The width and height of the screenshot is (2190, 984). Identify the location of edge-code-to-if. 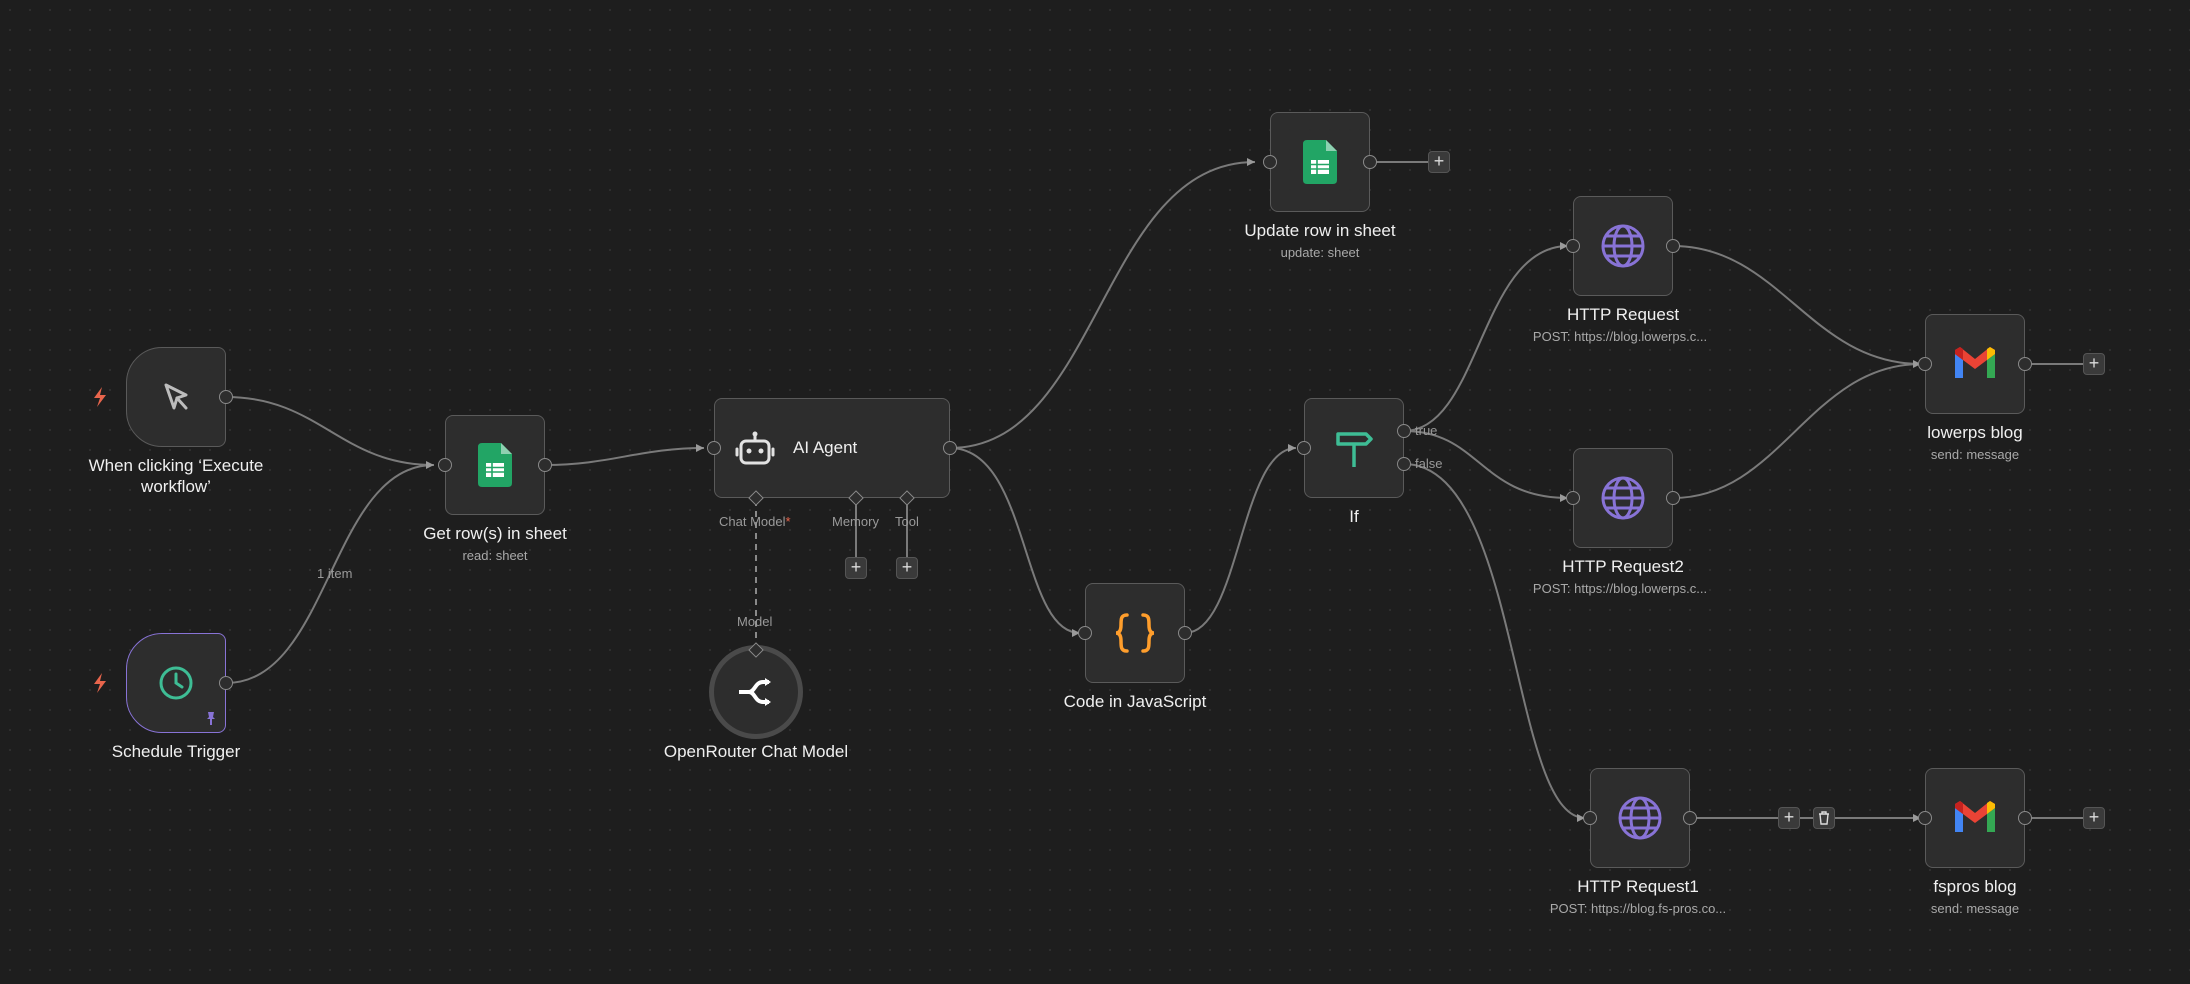
(1240, 540).